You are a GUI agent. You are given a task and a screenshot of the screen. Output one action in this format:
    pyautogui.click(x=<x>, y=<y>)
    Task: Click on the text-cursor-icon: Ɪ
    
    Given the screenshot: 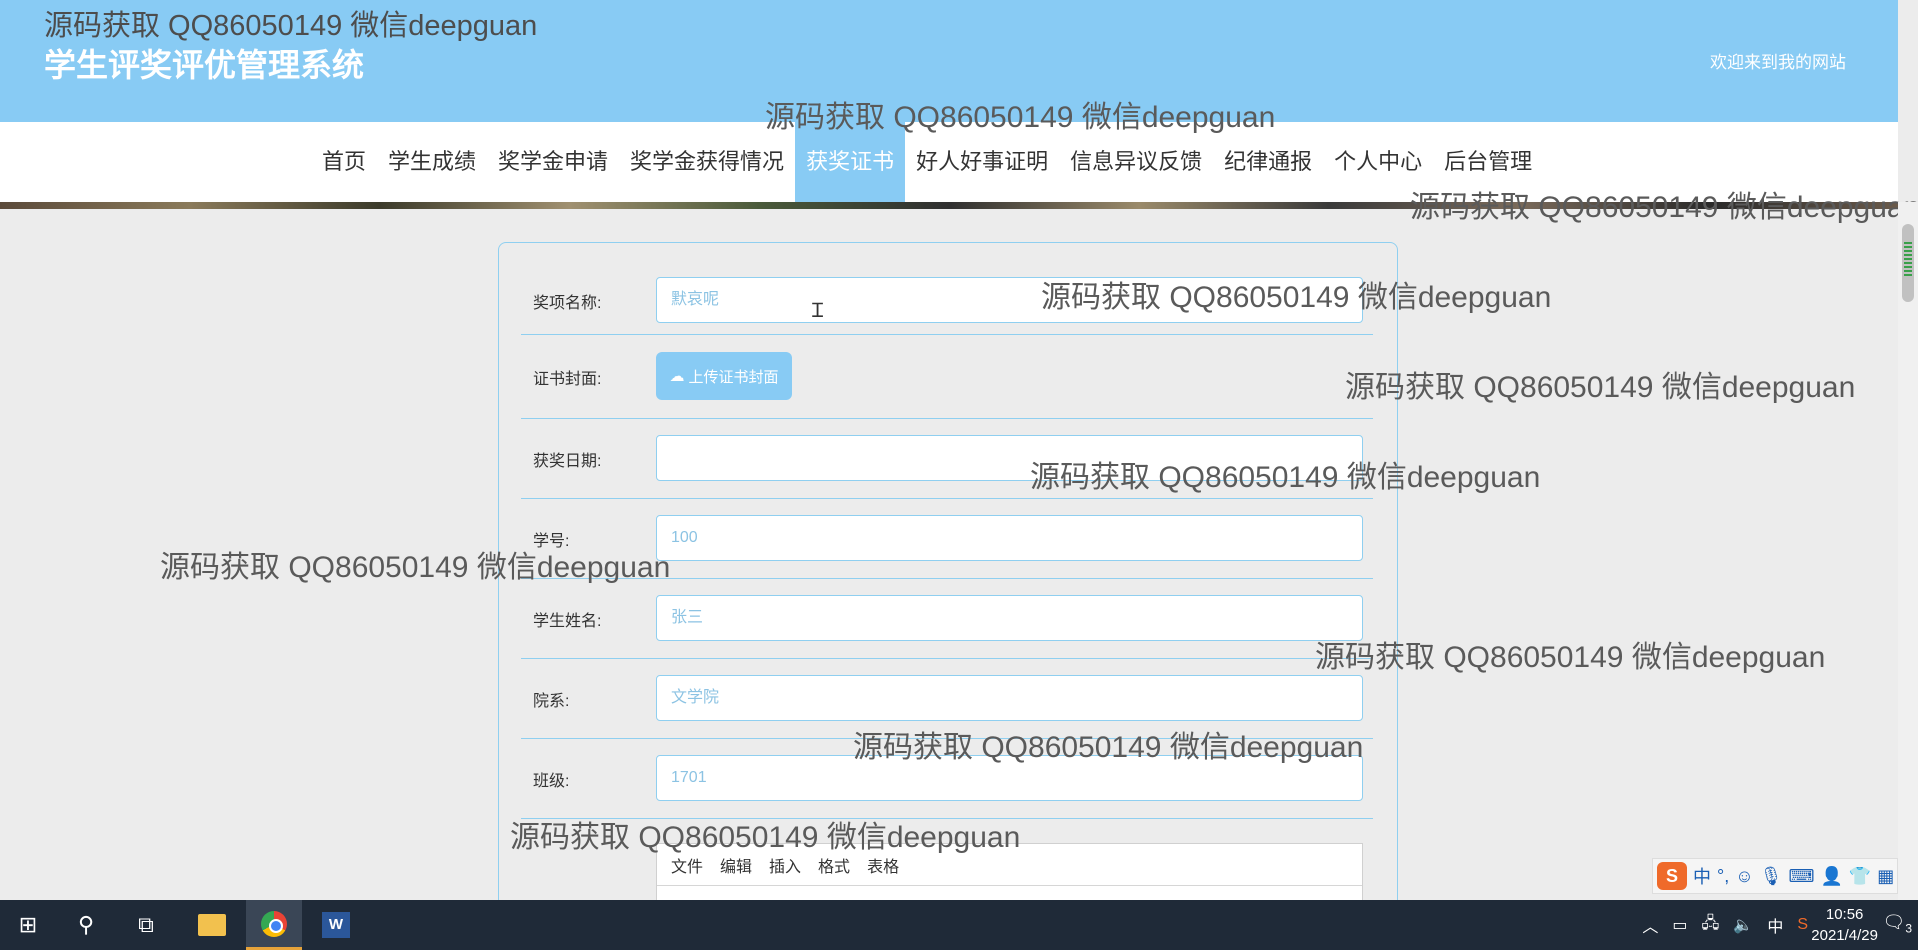 What is the action you would take?
    pyautogui.click(x=818, y=310)
    